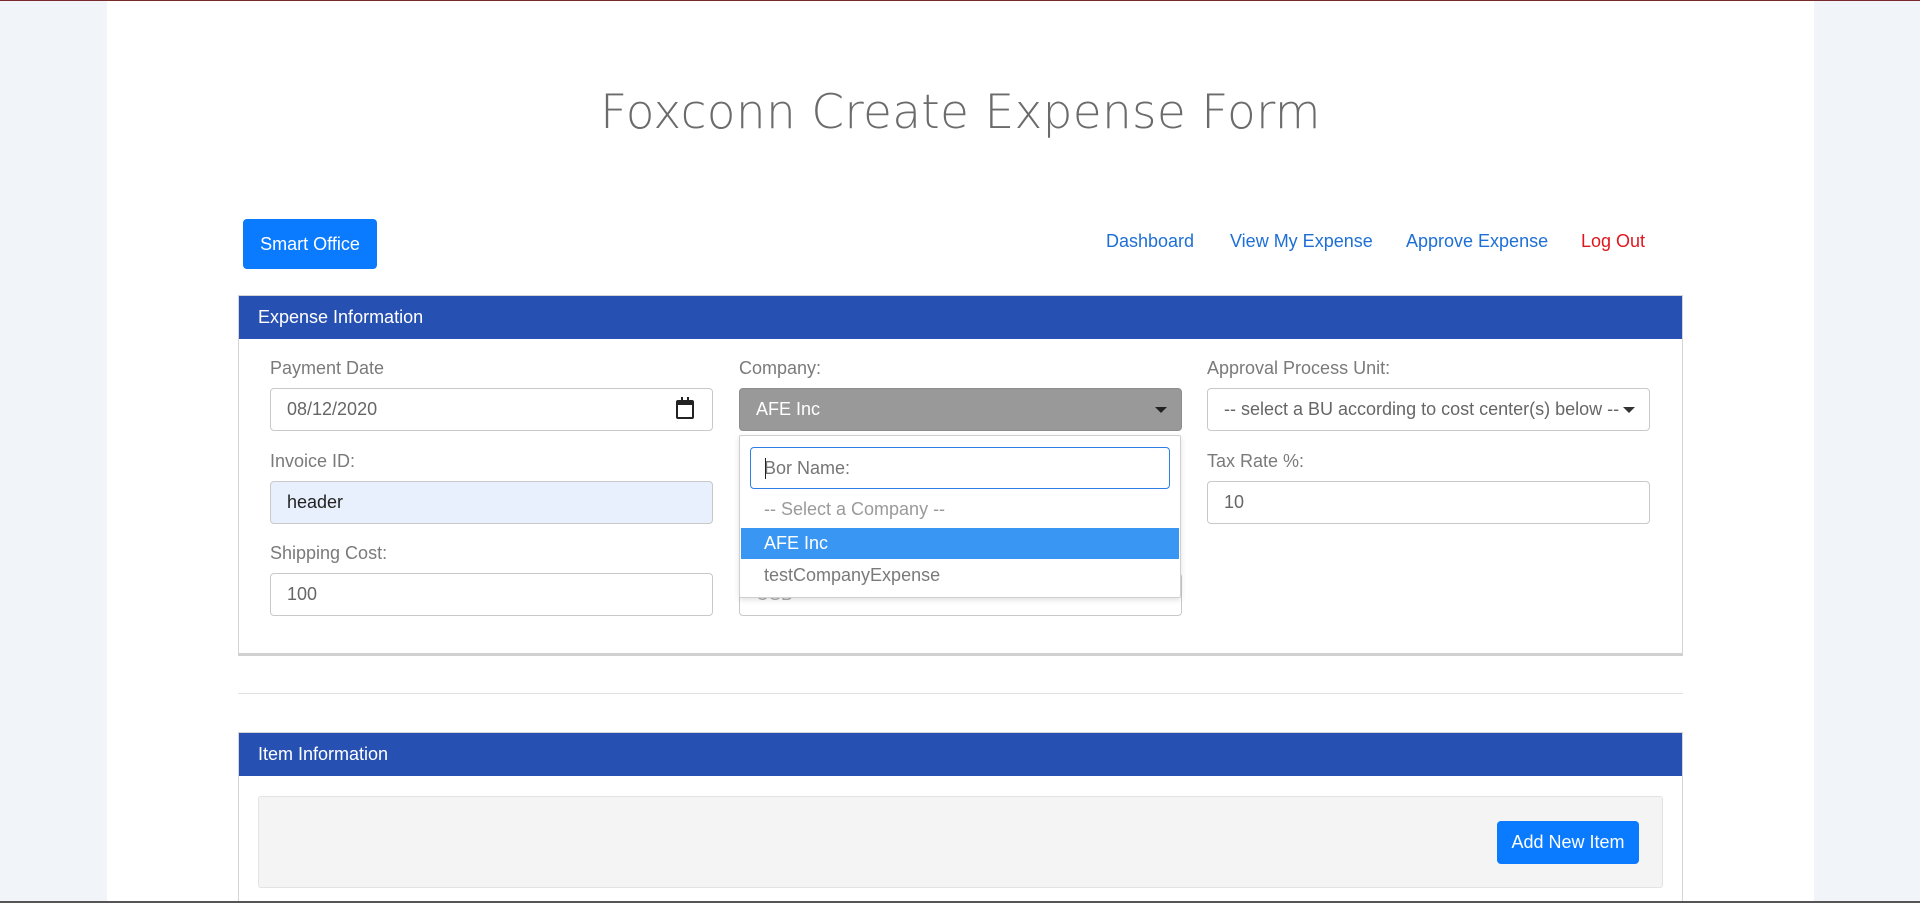  What do you see at coordinates (960, 693) in the screenshot?
I see `section-divider` at bounding box center [960, 693].